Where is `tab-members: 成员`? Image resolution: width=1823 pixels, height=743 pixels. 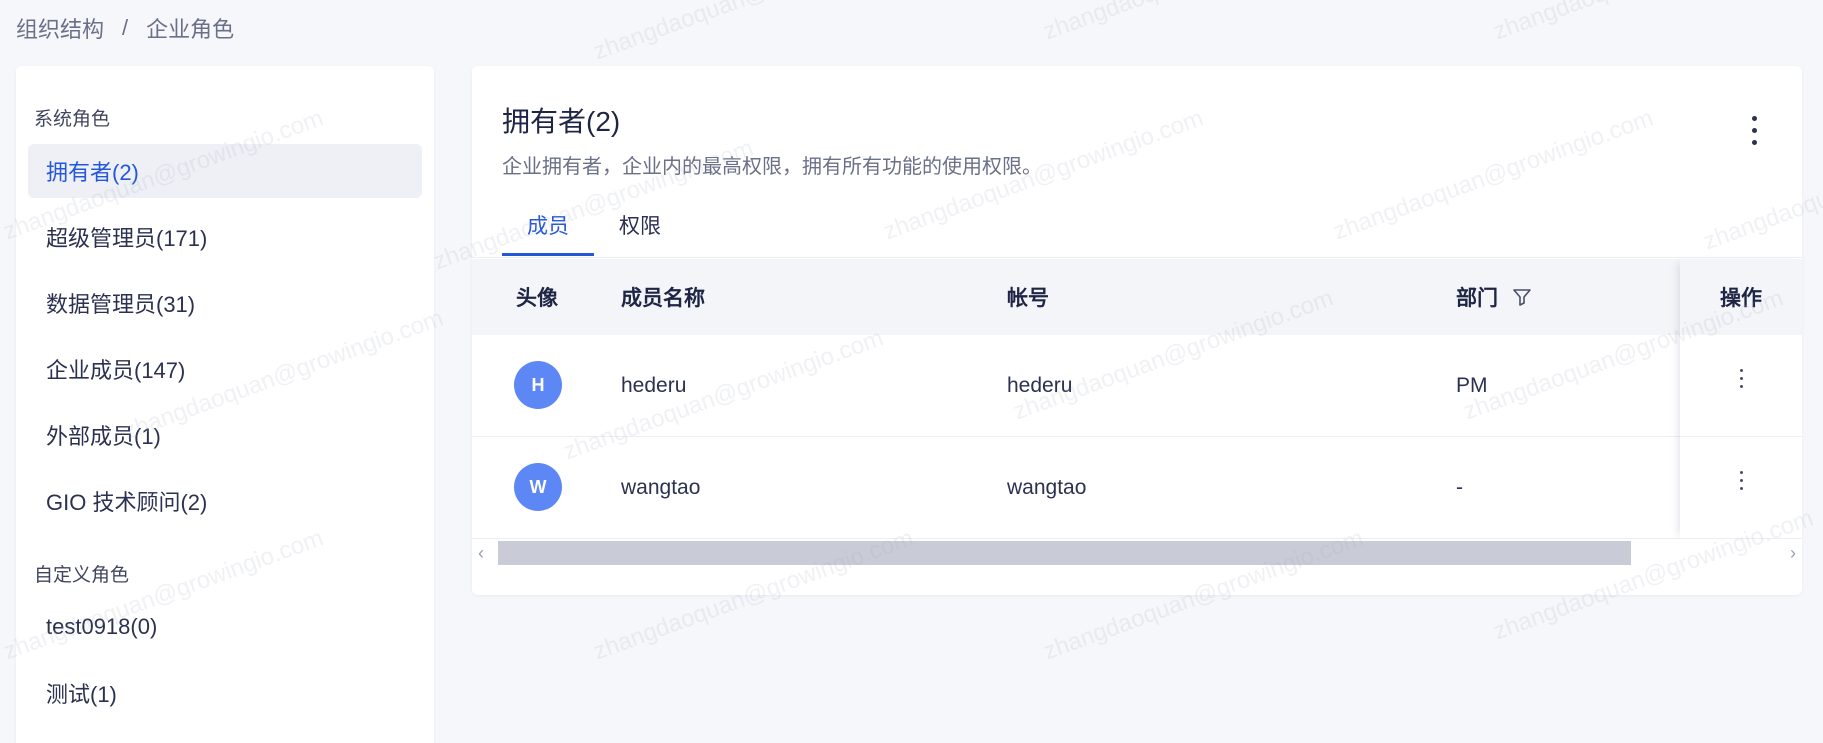
tab-members: 成员 is located at coordinates (548, 226).